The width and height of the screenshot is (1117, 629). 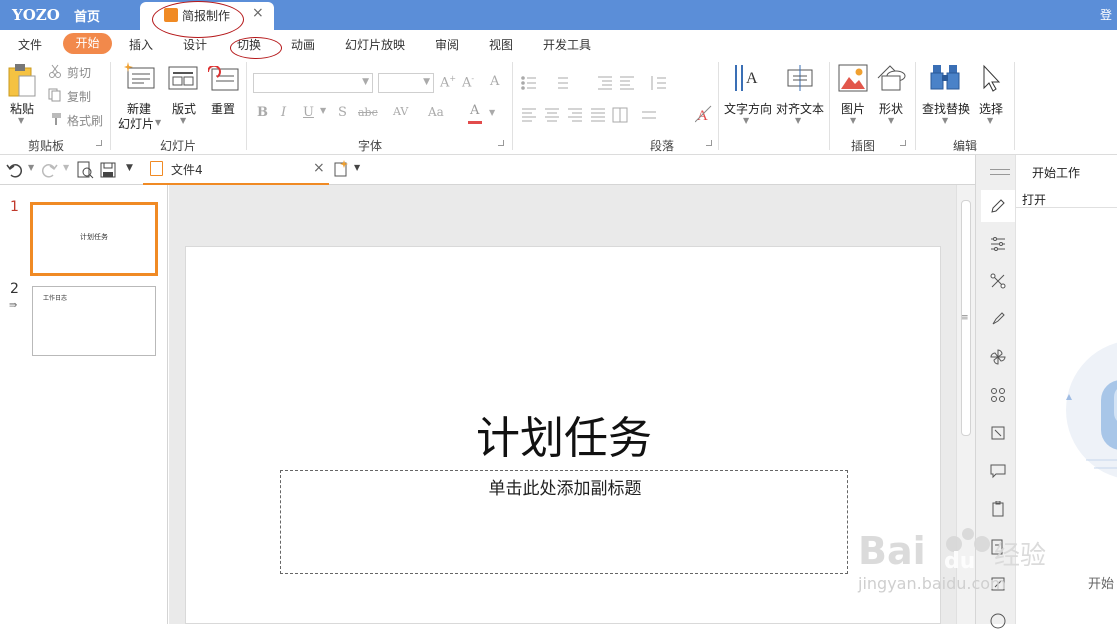 What do you see at coordinates (605, 83) in the screenshot?
I see `paragraph-list-tools` at bounding box center [605, 83].